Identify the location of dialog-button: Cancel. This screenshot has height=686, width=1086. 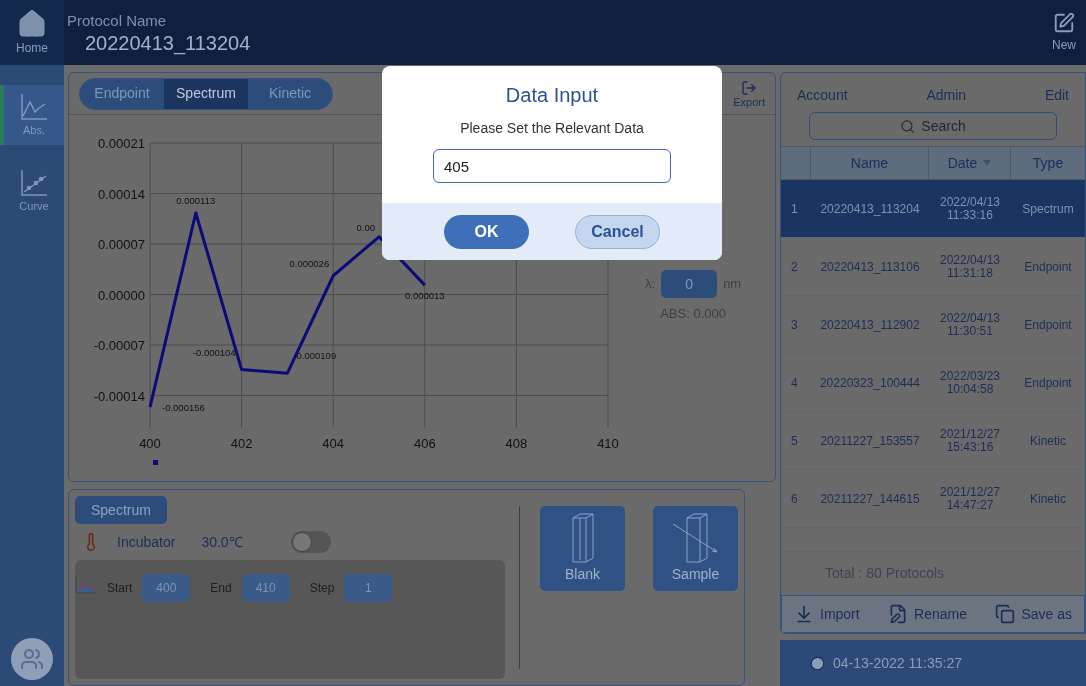
(617, 231).